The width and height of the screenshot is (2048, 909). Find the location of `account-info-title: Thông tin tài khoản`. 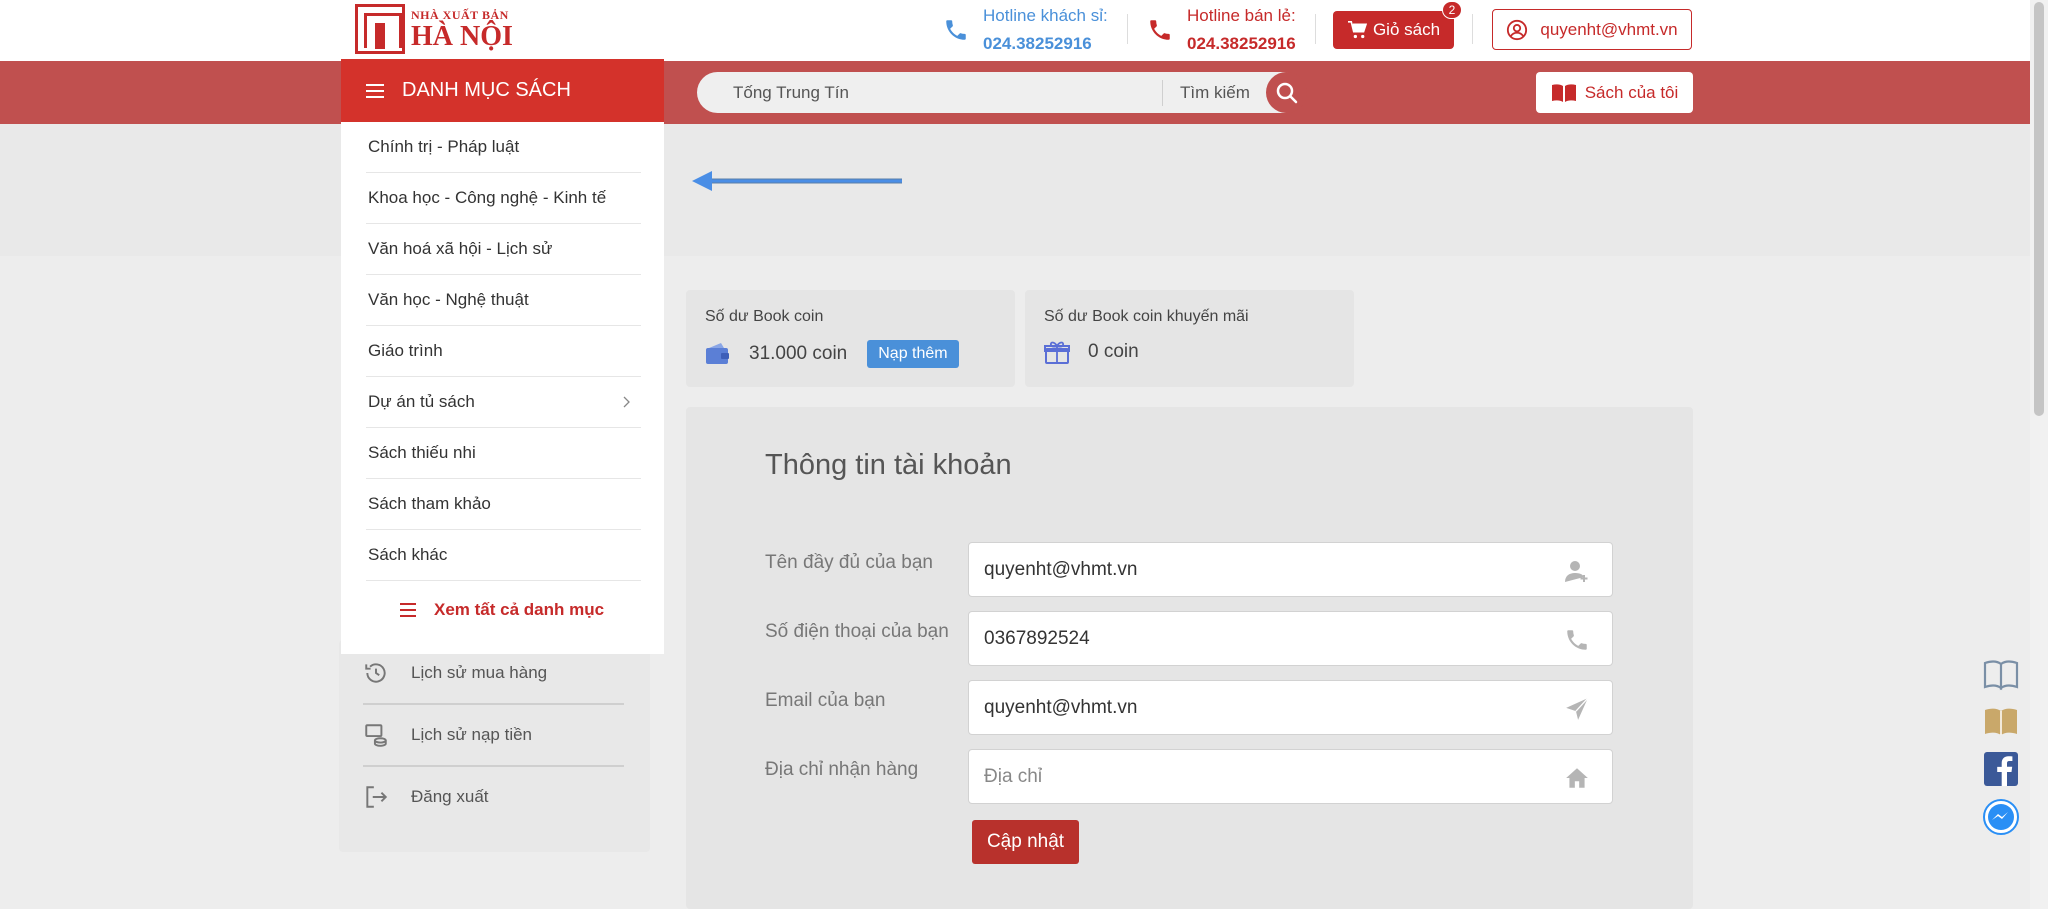

account-info-title: Thông tin tài khoản is located at coordinates (888, 465).